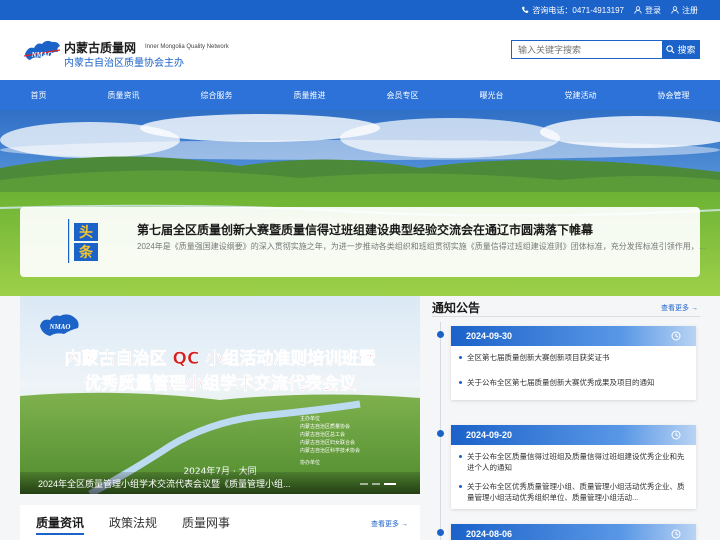 Image resolution: width=720 pixels, height=540 pixels. What do you see at coordinates (573, 357) in the screenshot?
I see `notice-item: 全区第七届质量创新大赛创新项目获奖证书` at bounding box center [573, 357].